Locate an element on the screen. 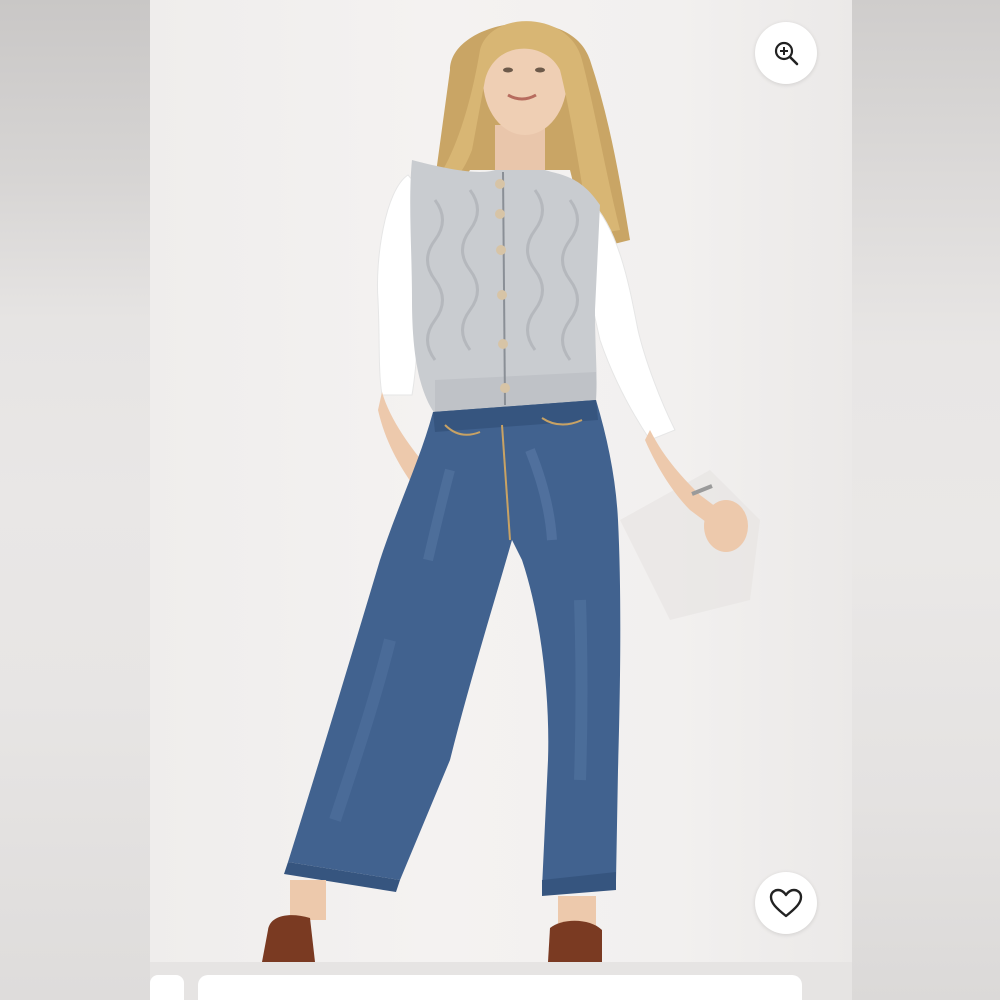  zoom-in-button is located at coordinates (786, 53).